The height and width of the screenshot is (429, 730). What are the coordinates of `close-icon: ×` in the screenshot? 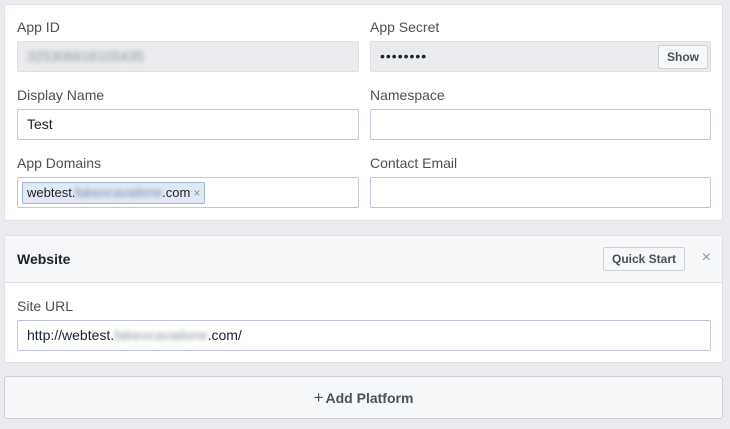 It's located at (706, 258).